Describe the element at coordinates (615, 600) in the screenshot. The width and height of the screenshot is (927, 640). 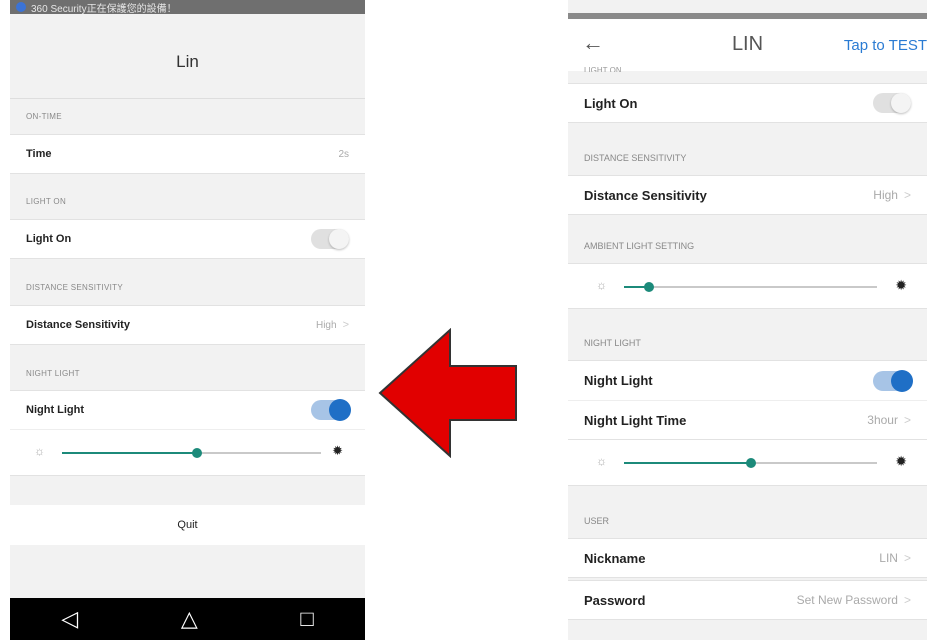
I see `password-label: Password` at that location.